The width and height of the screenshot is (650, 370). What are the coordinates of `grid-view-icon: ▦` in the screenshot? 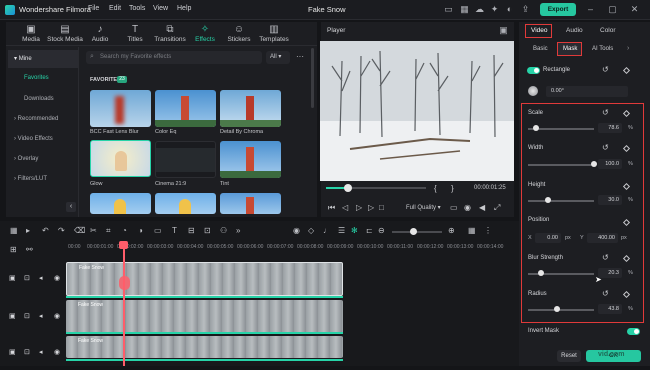 It's located at (472, 230).